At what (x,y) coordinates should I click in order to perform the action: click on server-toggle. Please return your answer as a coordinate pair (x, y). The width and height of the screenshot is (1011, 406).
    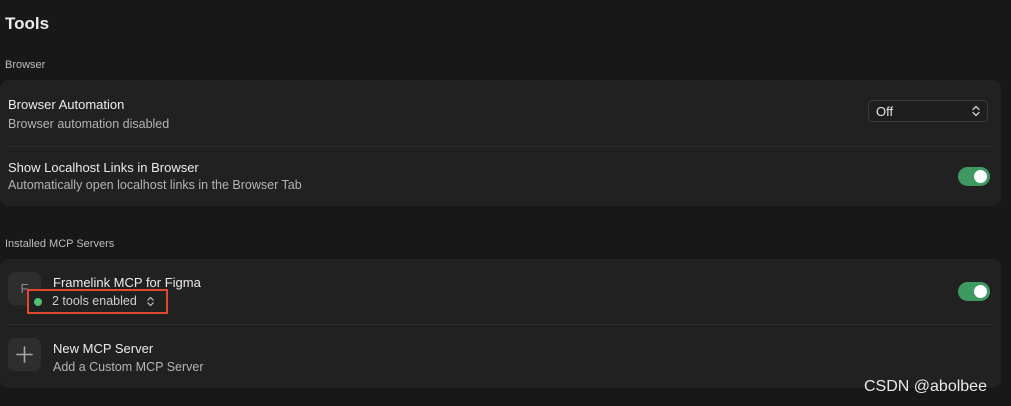
    Looking at the image, I should click on (974, 291).